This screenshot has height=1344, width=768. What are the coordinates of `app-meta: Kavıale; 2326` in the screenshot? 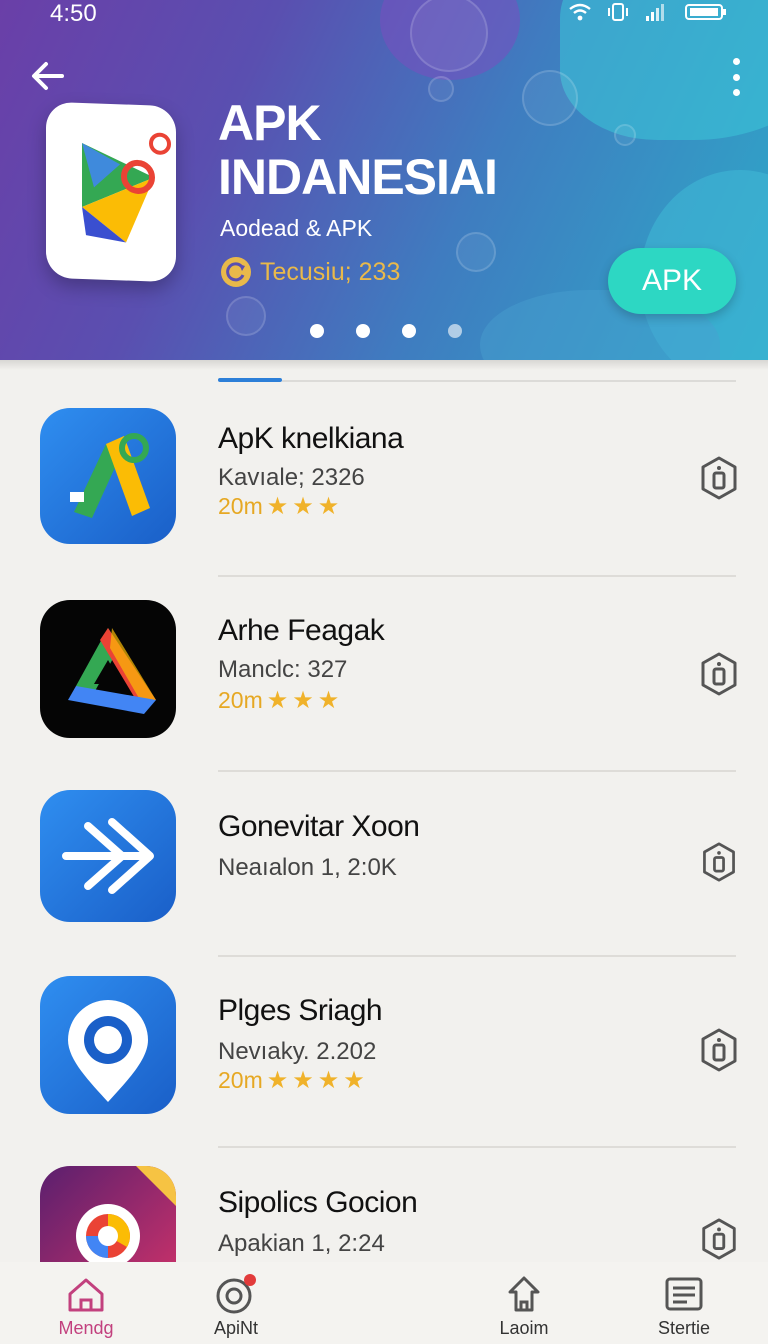 It's located at (291, 477).